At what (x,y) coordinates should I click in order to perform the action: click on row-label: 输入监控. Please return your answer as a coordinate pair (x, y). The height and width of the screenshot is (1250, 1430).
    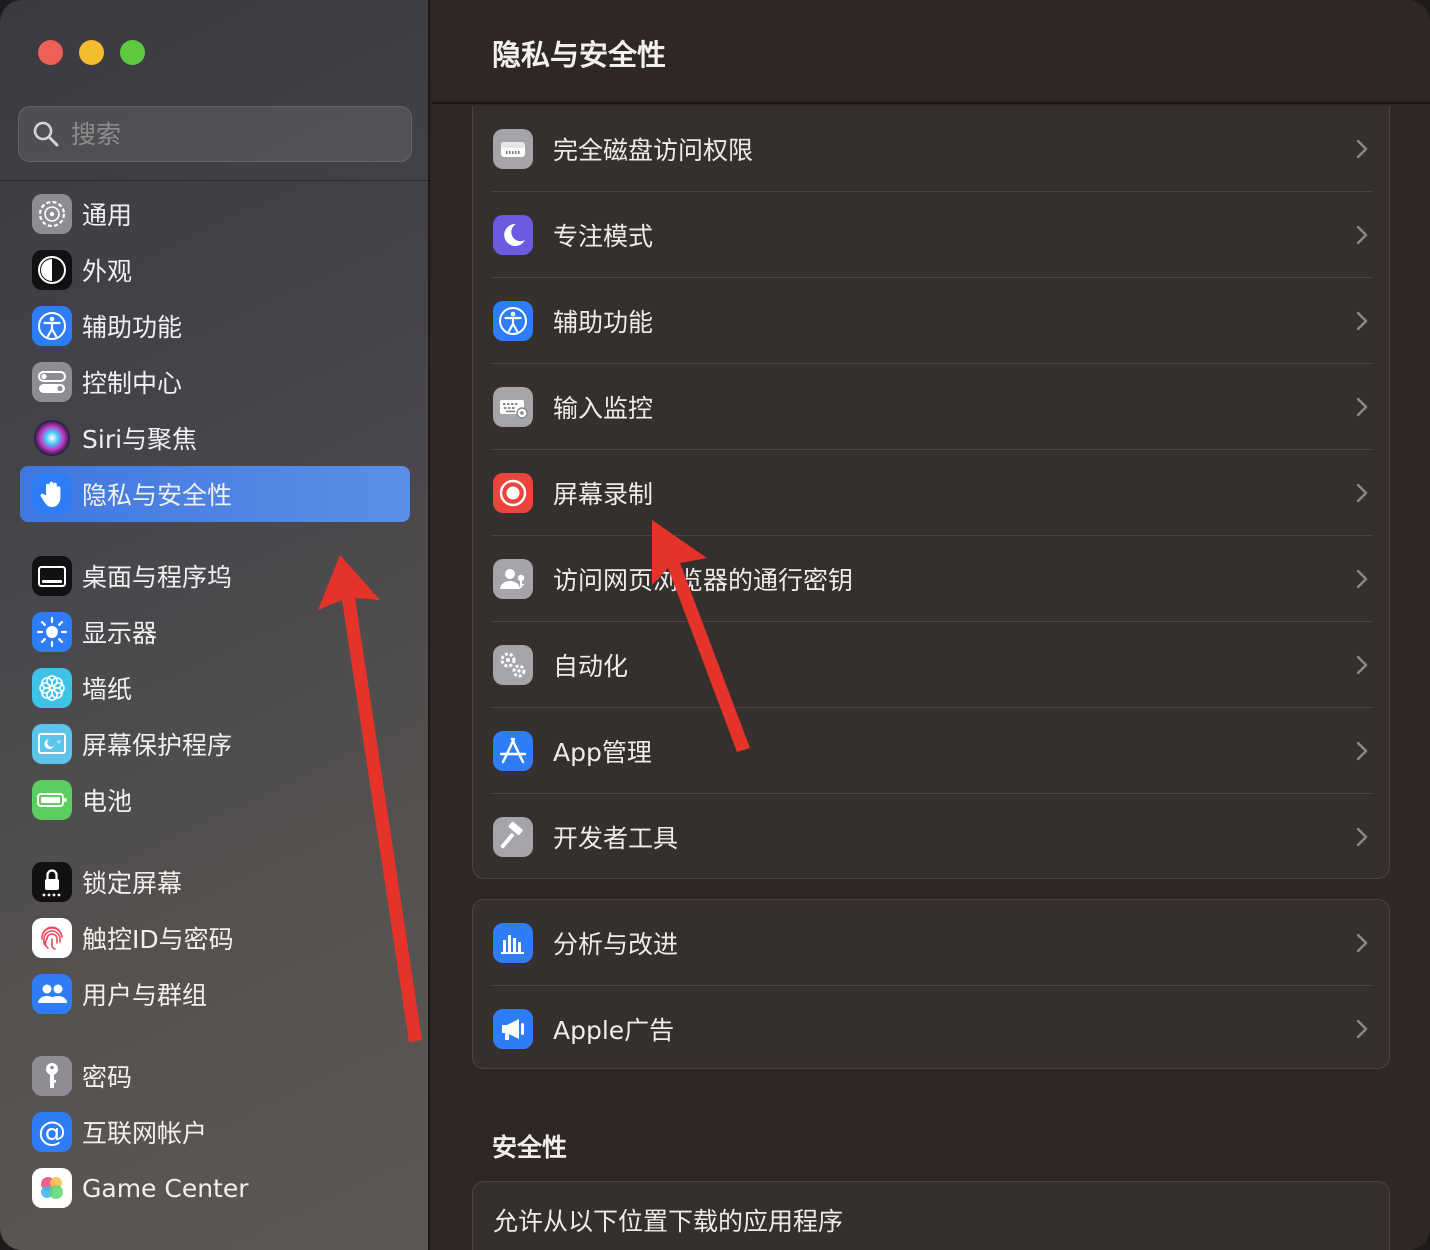
    Looking at the image, I should click on (603, 408).